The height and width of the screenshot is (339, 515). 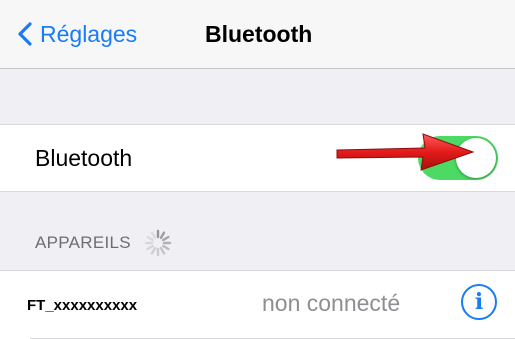 What do you see at coordinates (84, 157) in the screenshot?
I see `bluetooth-label: Bluetooth` at bounding box center [84, 157].